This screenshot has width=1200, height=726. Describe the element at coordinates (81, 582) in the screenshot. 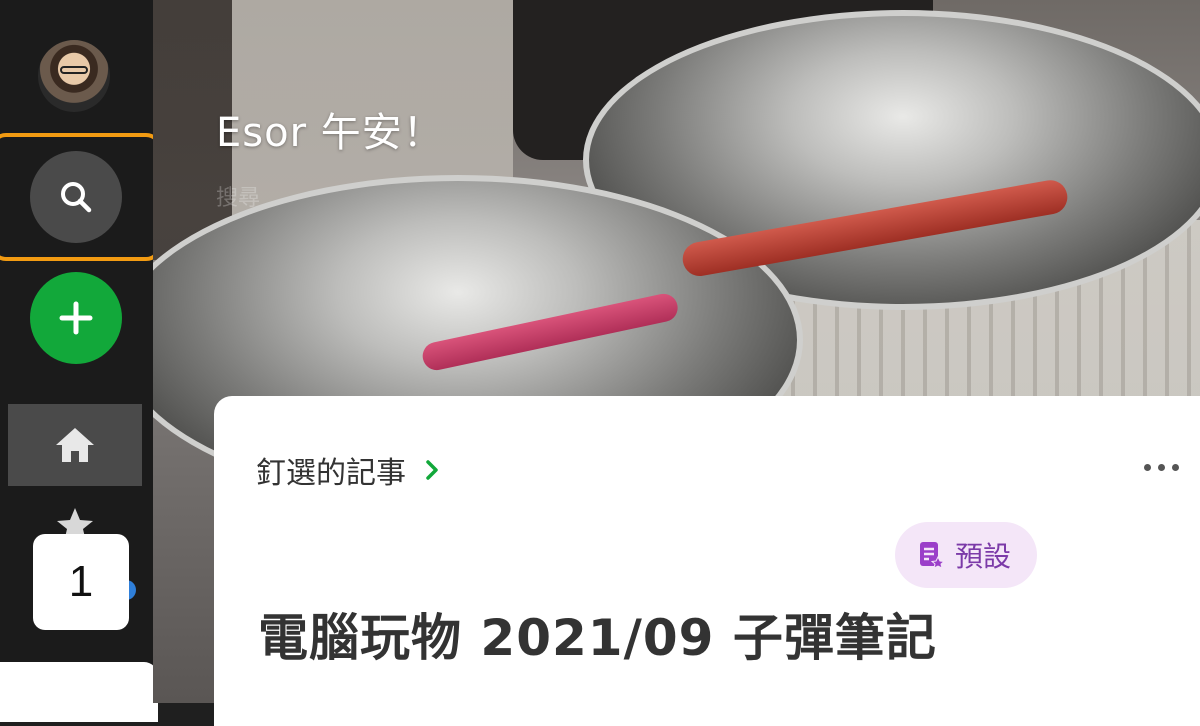

I see `step-badge: 1` at that location.